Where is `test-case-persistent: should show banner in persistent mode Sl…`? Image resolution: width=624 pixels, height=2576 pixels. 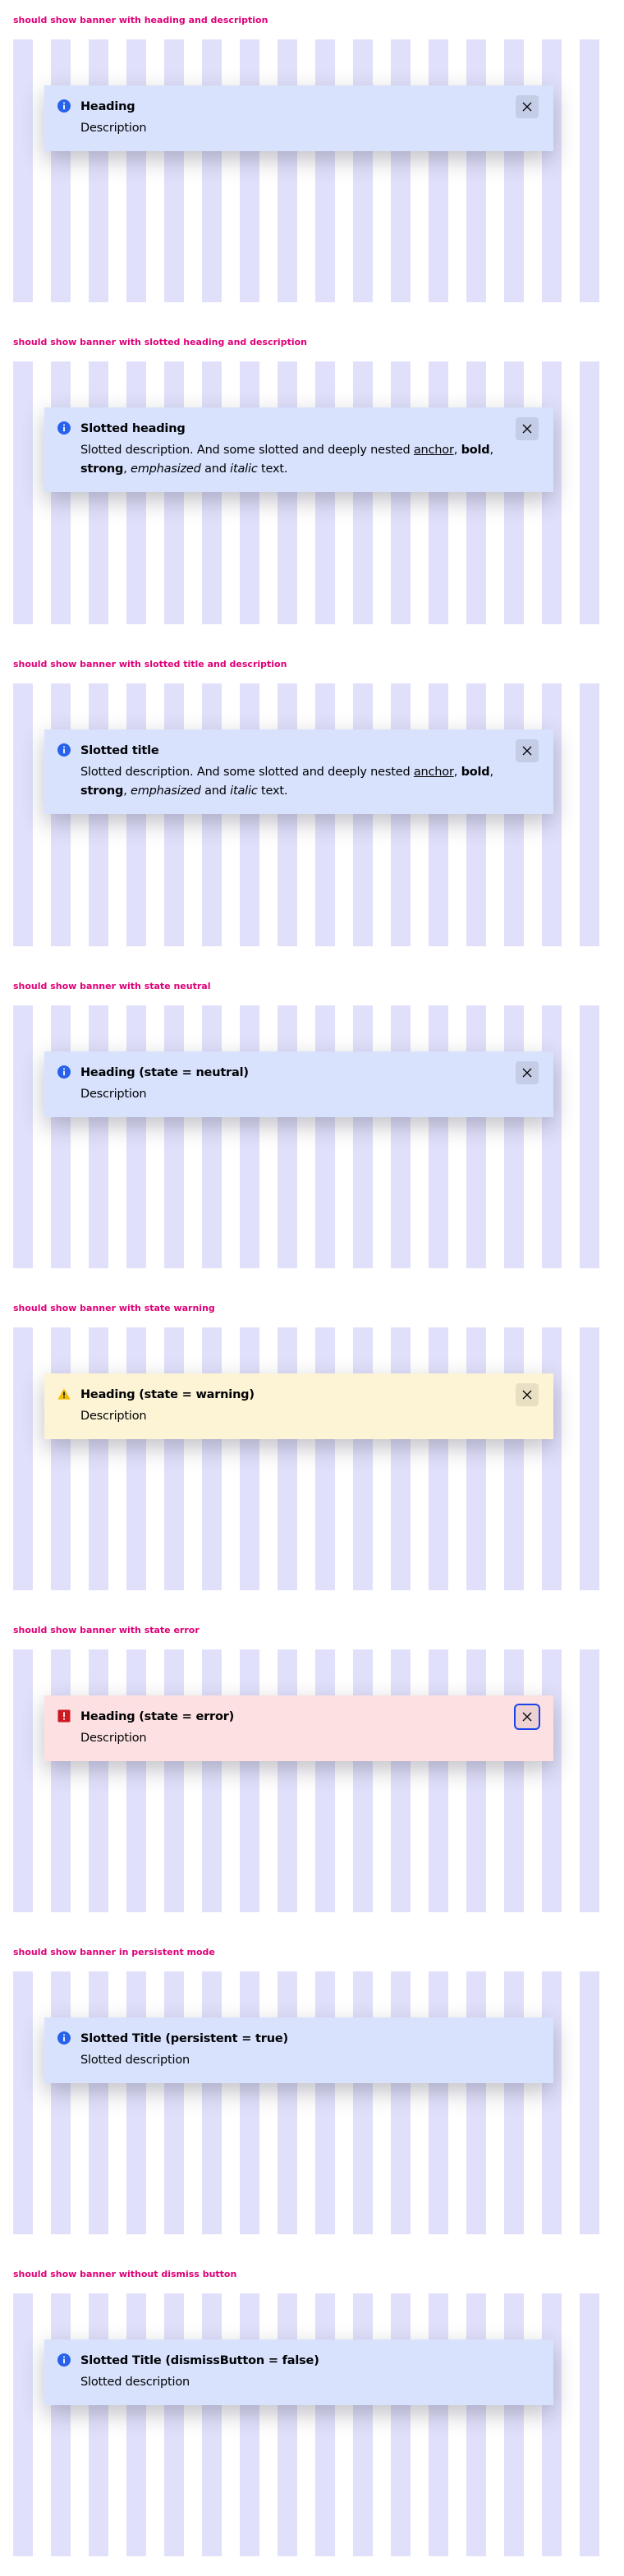 test-case-persistent: should show banner in persistent mode Sl… is located at coordinates (312, 2093).